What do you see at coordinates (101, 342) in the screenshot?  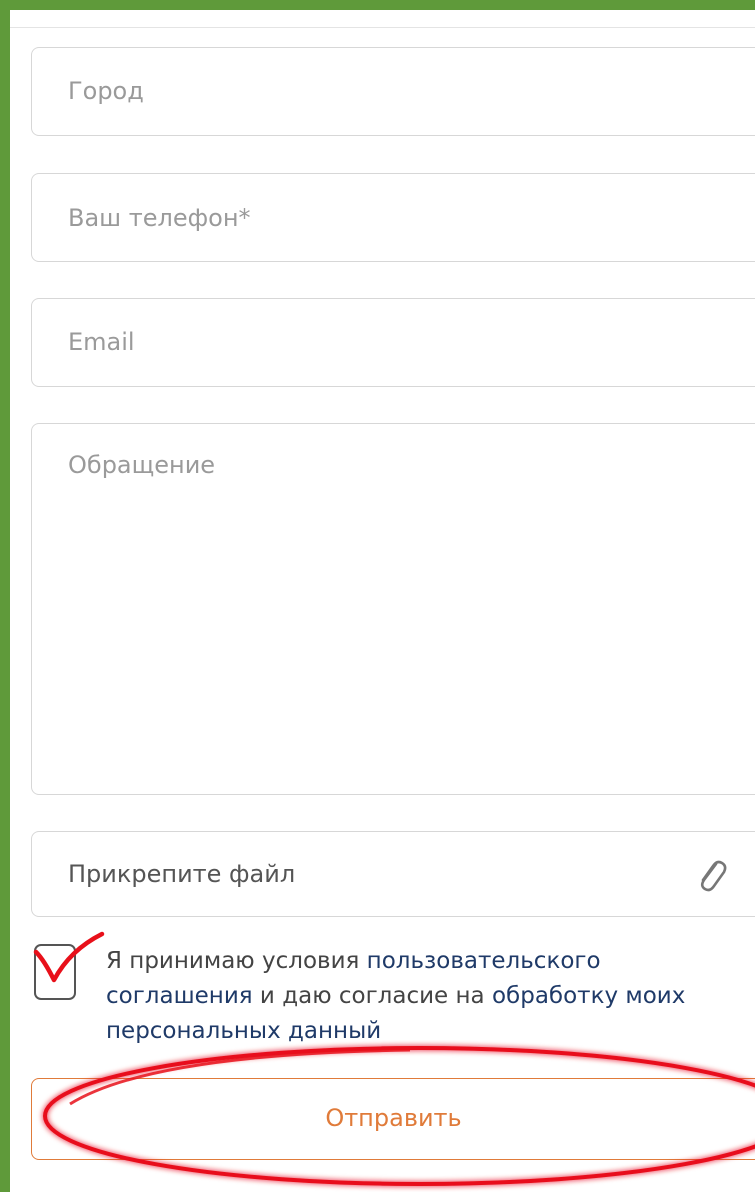 I see `email-placeholder: Email` at bounding box center [101, 342].